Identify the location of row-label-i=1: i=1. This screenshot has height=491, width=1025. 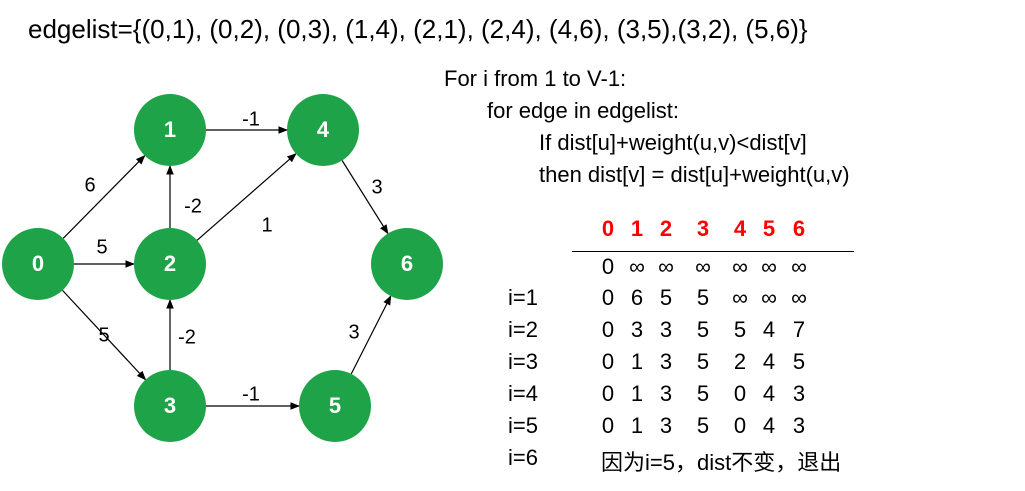
(523, 297).